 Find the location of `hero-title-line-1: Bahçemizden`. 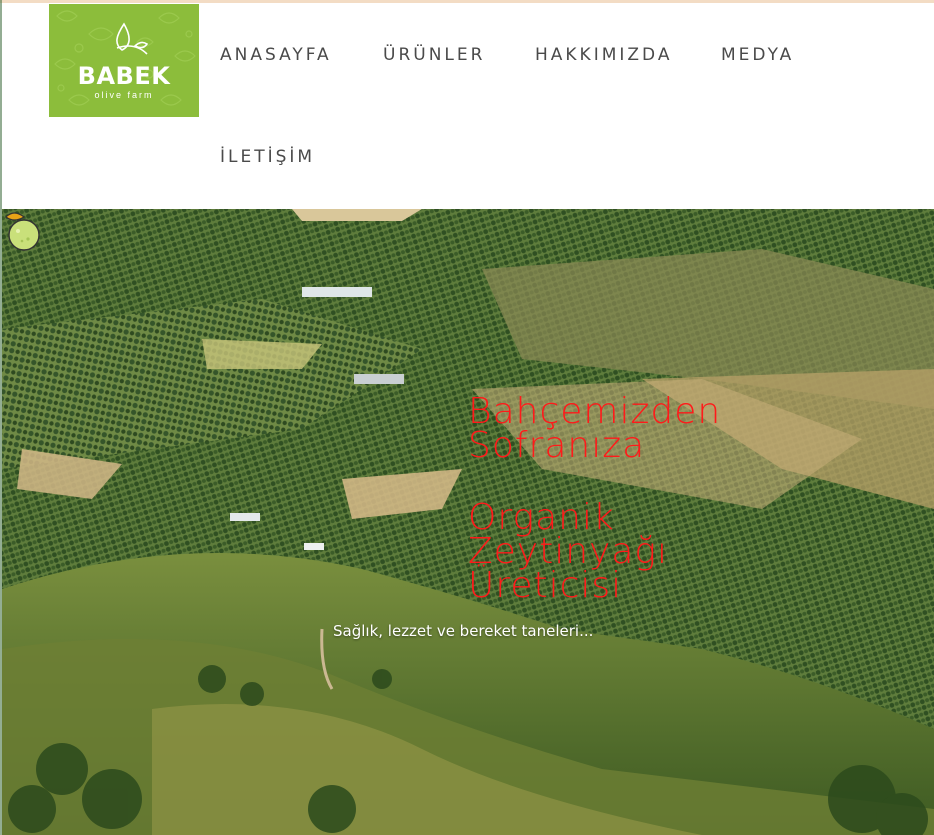

hero-title-line-1: Bahçemizden is located at coordinates (595, 411).